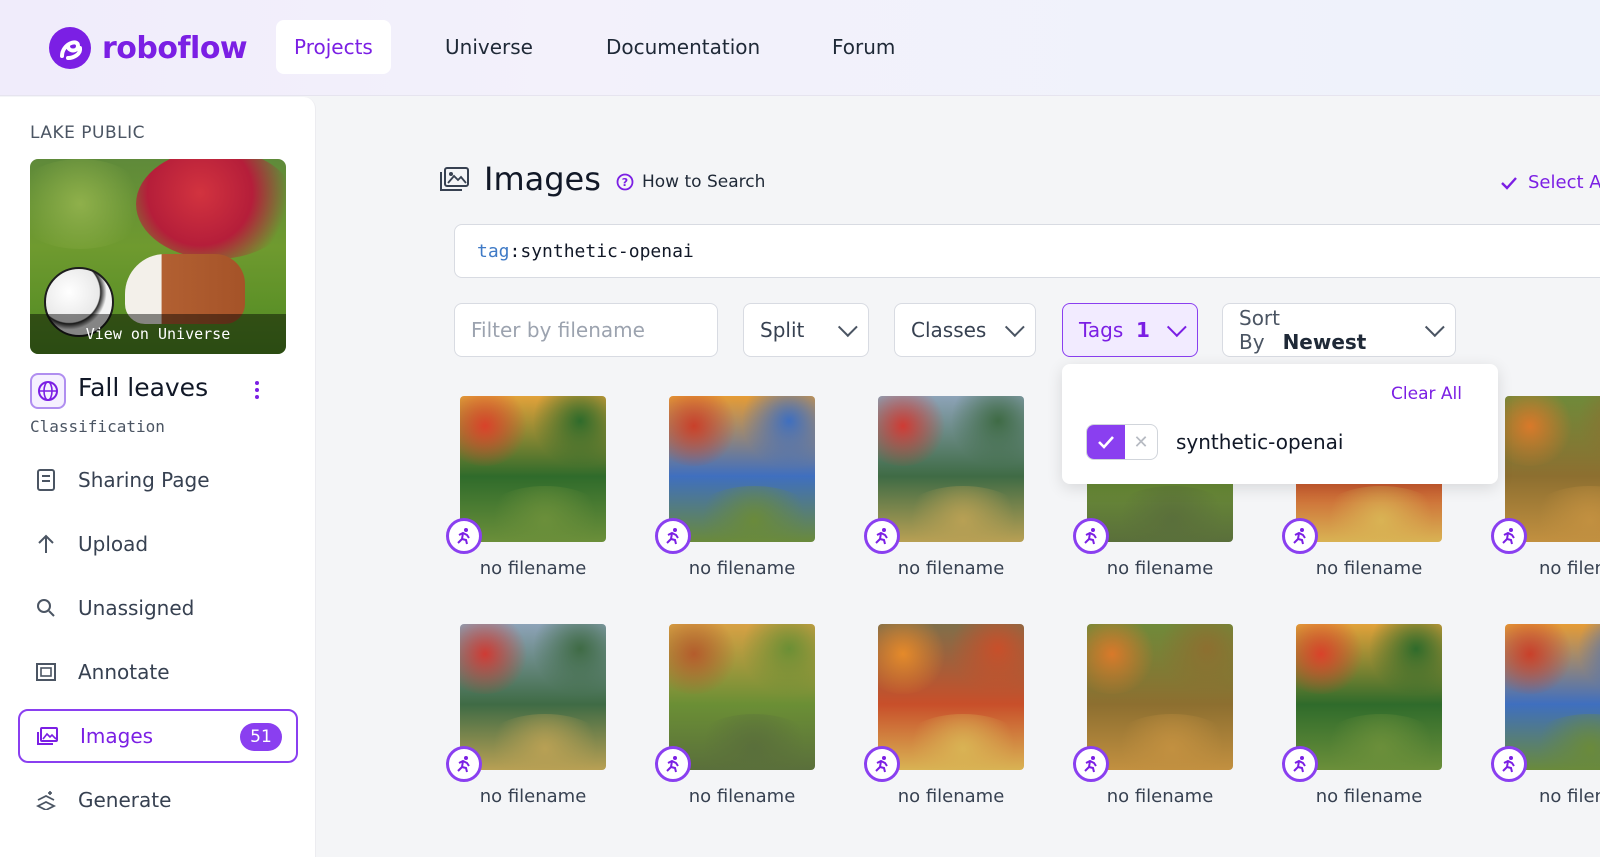 Image resolution: width=1600 pixels, height=857 pixels. What do you see at coordinates (158, 736) in the screenshot?
I see `sidebar-item-images: Images 51` at bounding box center [158, 736].